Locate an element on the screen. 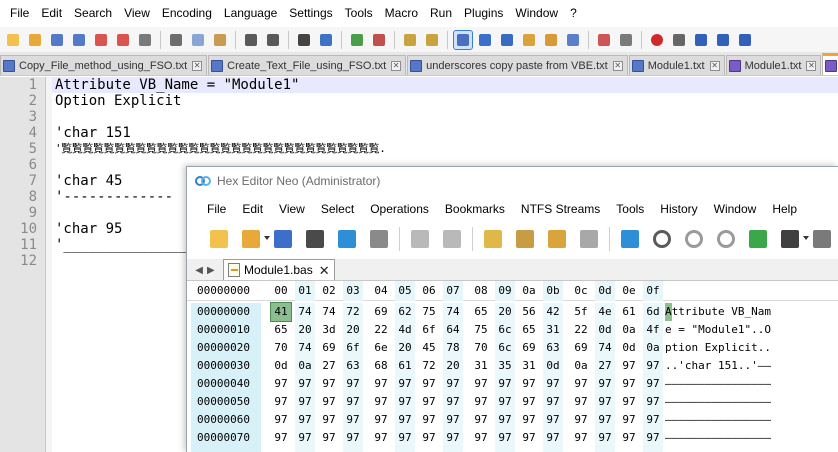  hex-byte: 41 is located at coordinates (281, 312).